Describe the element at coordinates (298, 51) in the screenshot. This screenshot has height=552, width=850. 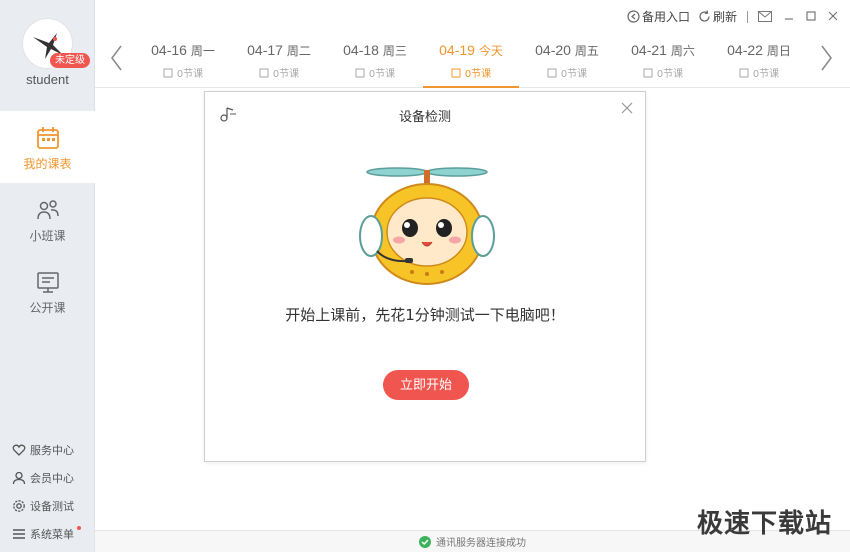
I see `day-weekday: 周二` at that location.